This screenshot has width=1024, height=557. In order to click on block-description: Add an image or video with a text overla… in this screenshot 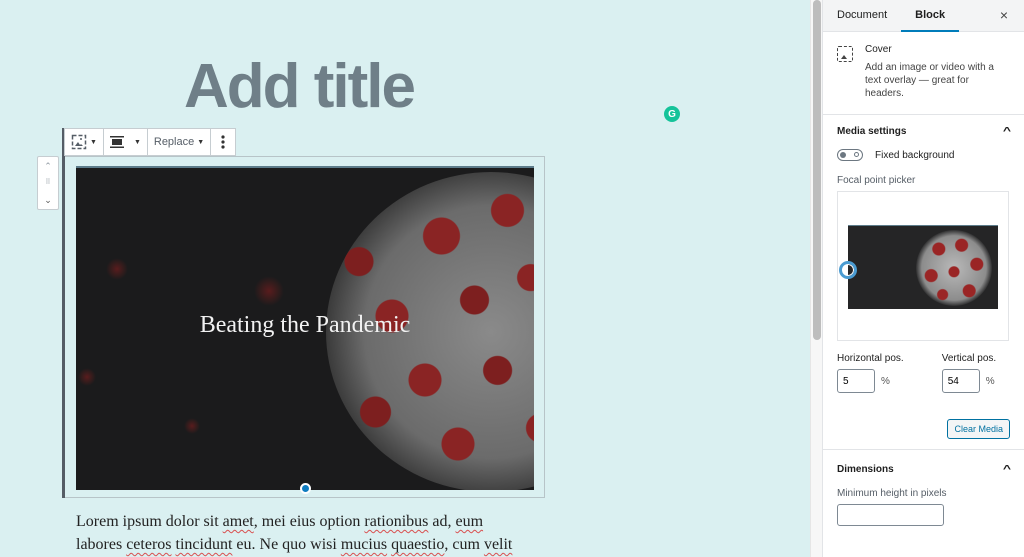, I will do `click(929, 80)`.